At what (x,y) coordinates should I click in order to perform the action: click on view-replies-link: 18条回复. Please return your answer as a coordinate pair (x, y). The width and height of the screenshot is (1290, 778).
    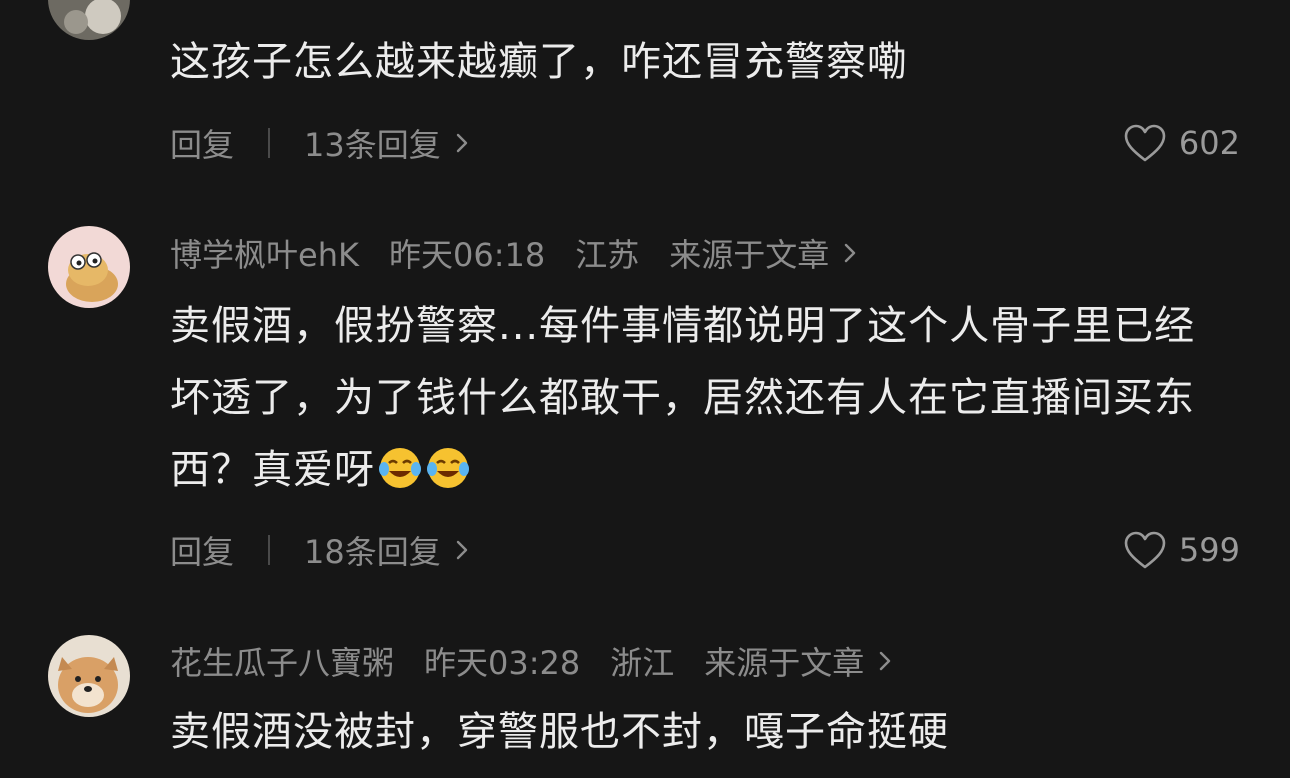
    Looking at the image, I should click on (388, 550).